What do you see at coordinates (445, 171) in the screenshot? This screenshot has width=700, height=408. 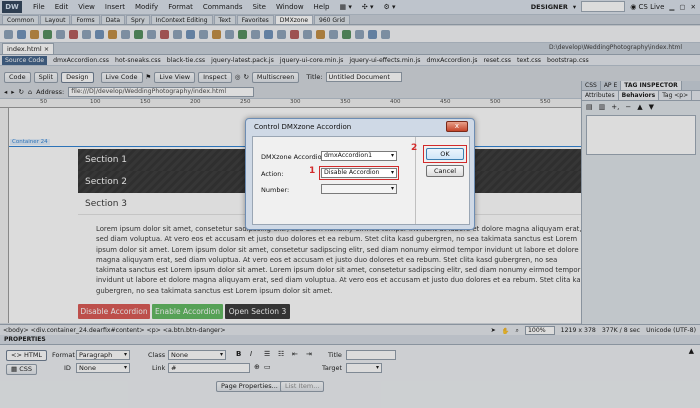 I see `cancel-button: Cancel` at bounding box center [445, 171].